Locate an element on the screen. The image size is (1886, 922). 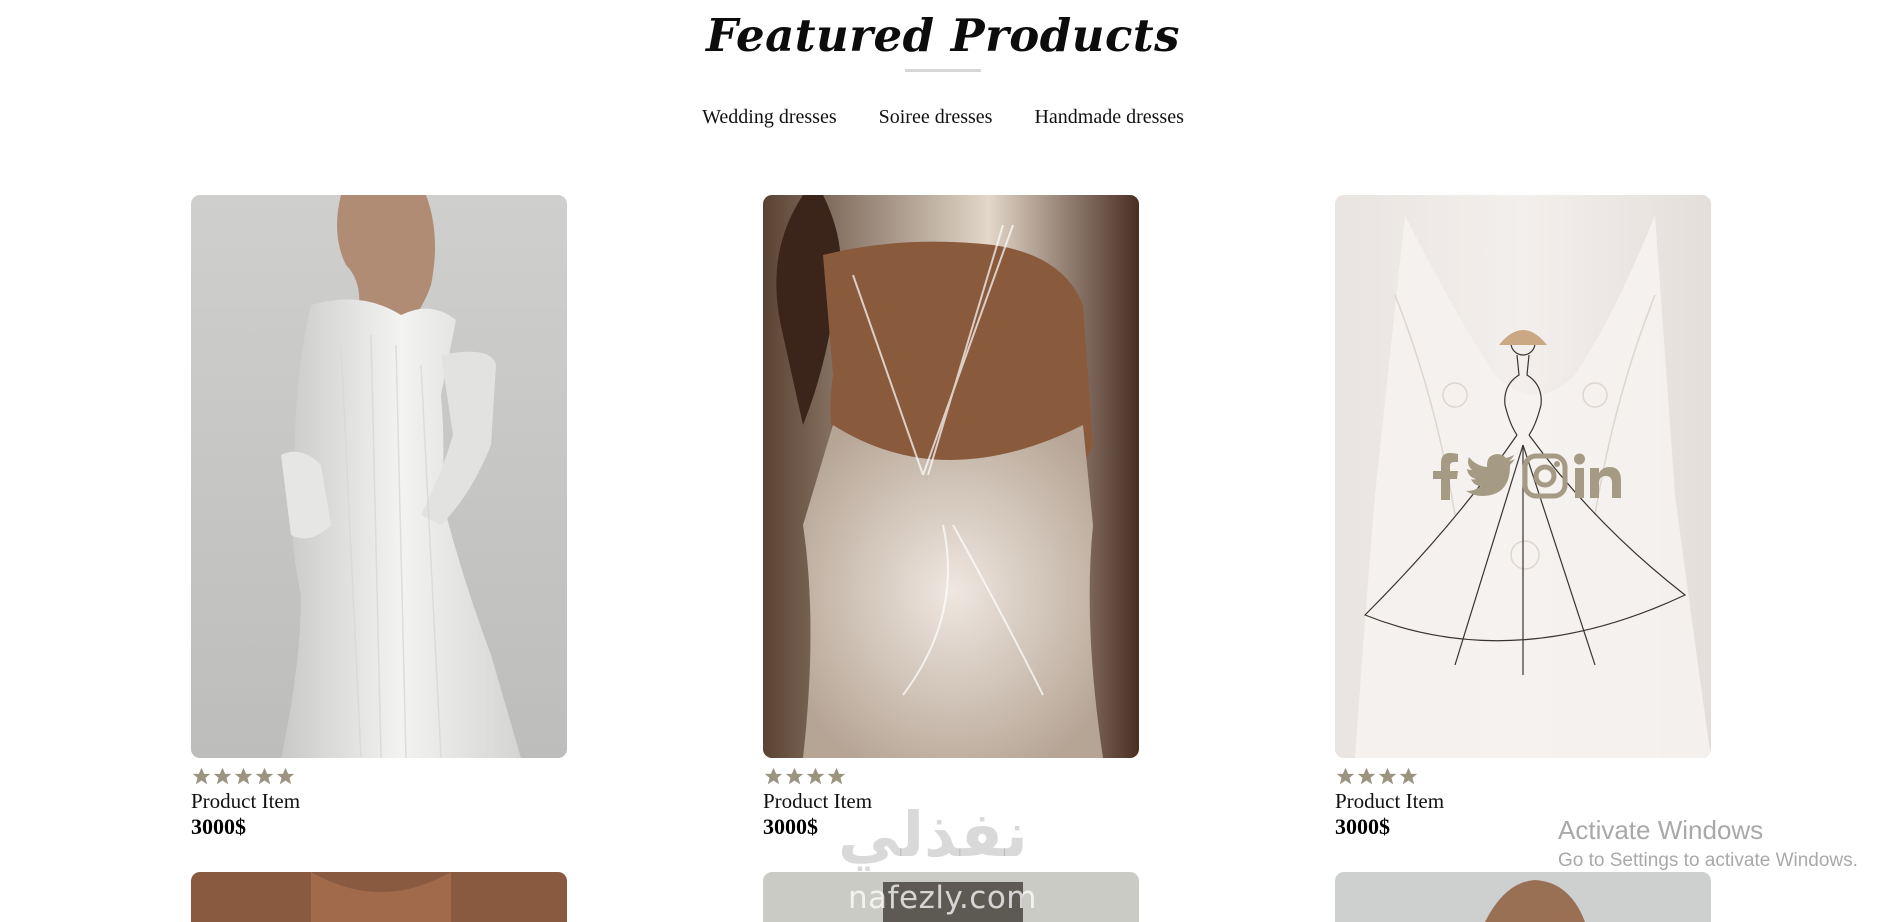
watermark-latin: nafezly.com is located at coordinates (943, 898).